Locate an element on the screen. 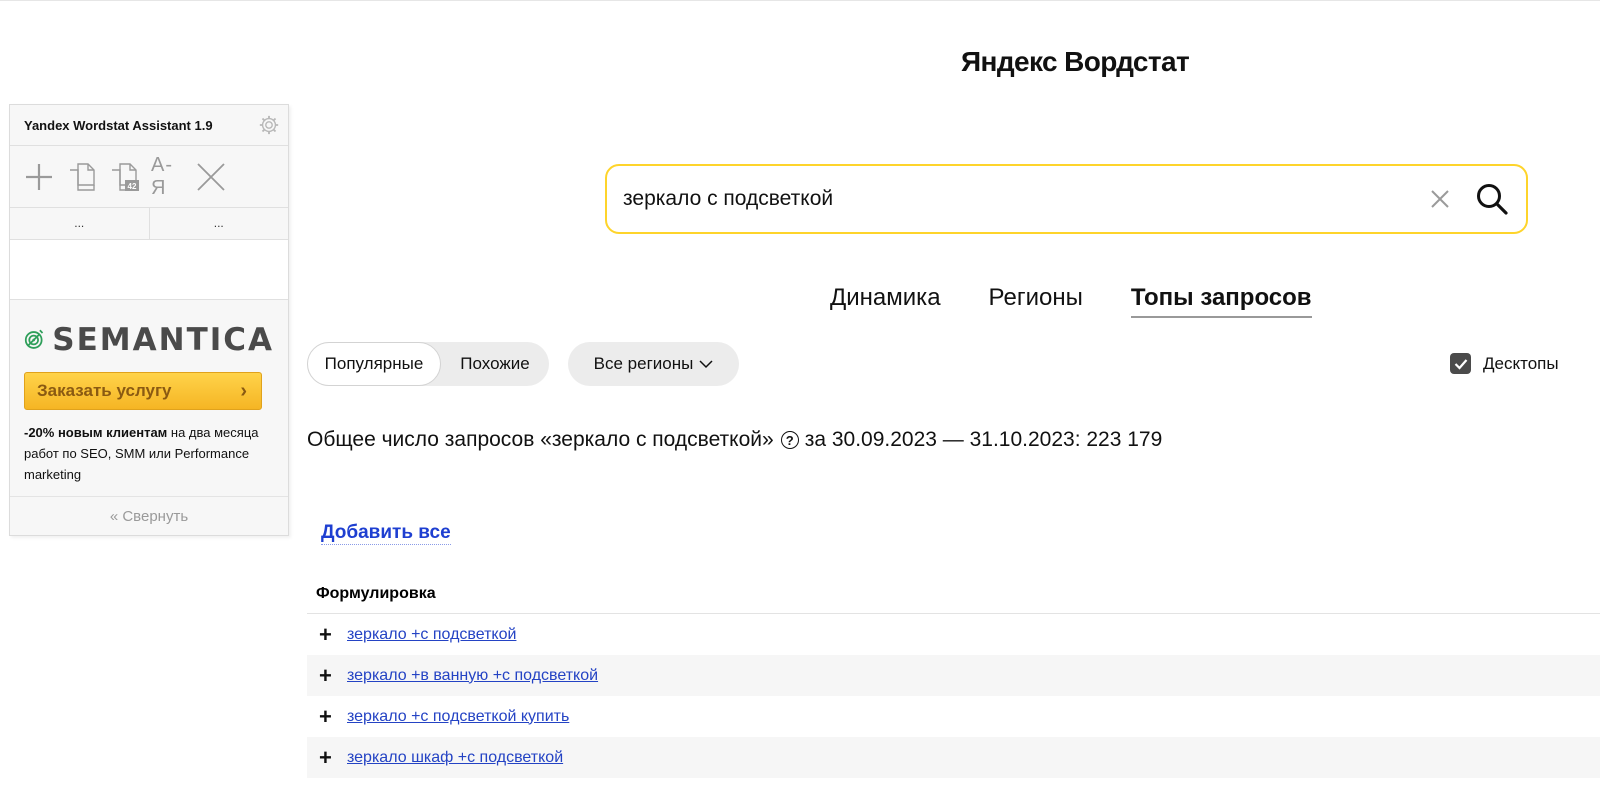  phrase-link: зеркало +с подсветкой is located at coordinates (431, 635).